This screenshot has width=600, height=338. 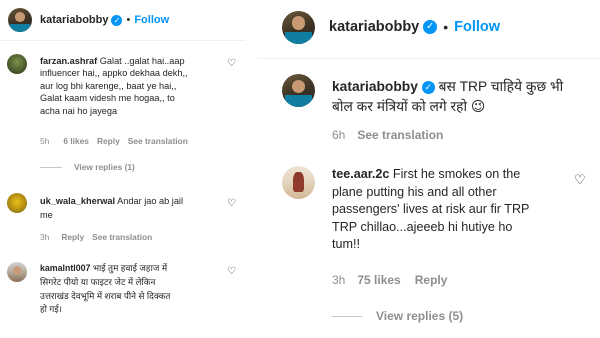 What do you see at coordinates (375, 86) in the screenshot?
I see `caption-username: katariabobby` at bounding box center [375, 86].